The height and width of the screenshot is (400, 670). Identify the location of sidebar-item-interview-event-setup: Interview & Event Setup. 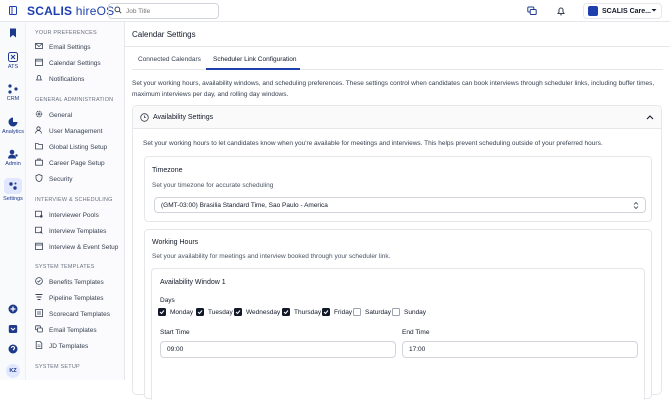
(78, 247).